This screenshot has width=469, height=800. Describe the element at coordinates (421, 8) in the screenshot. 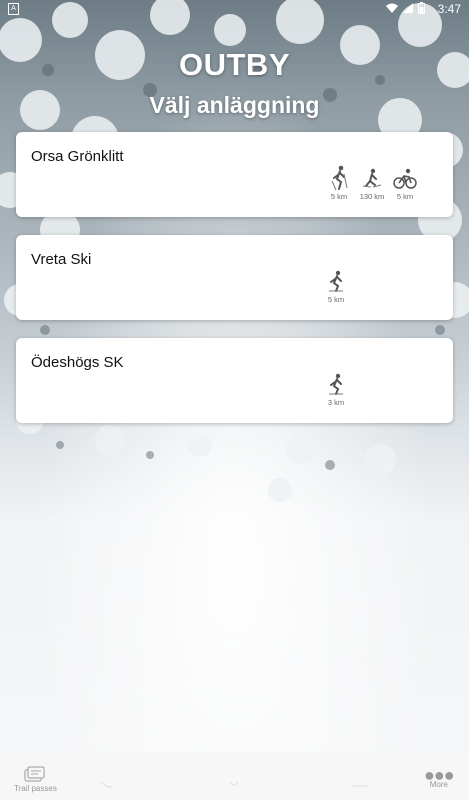

I see `battery-icon` at that location.